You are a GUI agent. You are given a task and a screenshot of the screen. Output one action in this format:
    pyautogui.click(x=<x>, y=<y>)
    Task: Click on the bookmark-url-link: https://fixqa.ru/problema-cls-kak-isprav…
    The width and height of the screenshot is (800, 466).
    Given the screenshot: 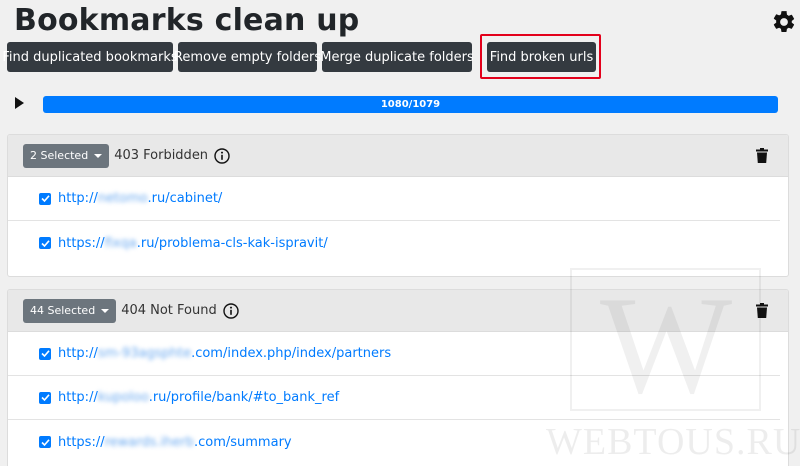 What is the action you would take?
    pyautogui.click(x=193, y=243)
    